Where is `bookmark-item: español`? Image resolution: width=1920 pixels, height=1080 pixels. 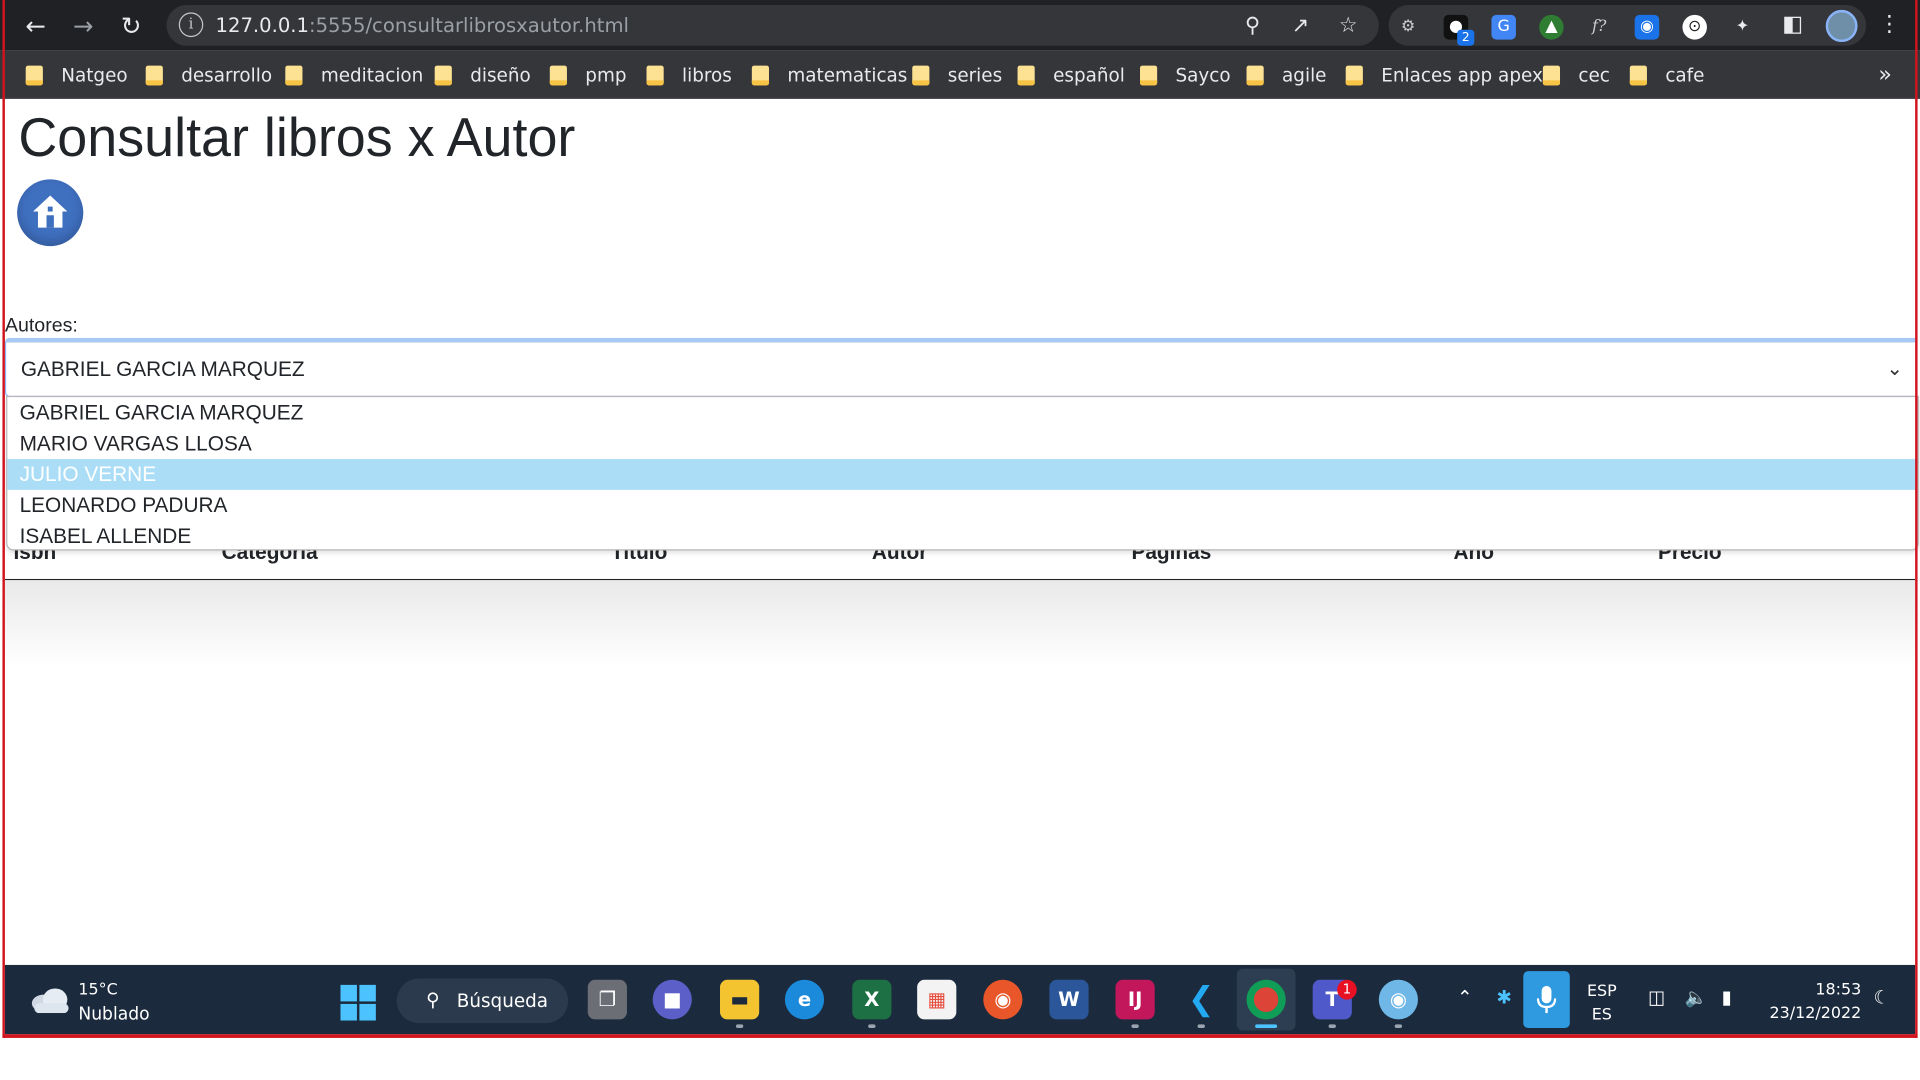
bookmark-item: español is located at coordinates (1071, 75).